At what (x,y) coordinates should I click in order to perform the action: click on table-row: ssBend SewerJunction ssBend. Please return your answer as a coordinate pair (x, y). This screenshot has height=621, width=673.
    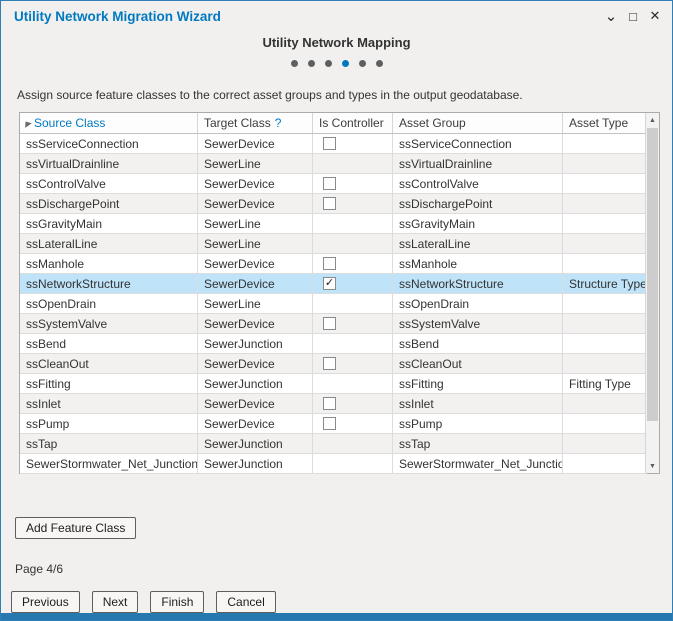
    Looking at the image, I should click on (333, 344).